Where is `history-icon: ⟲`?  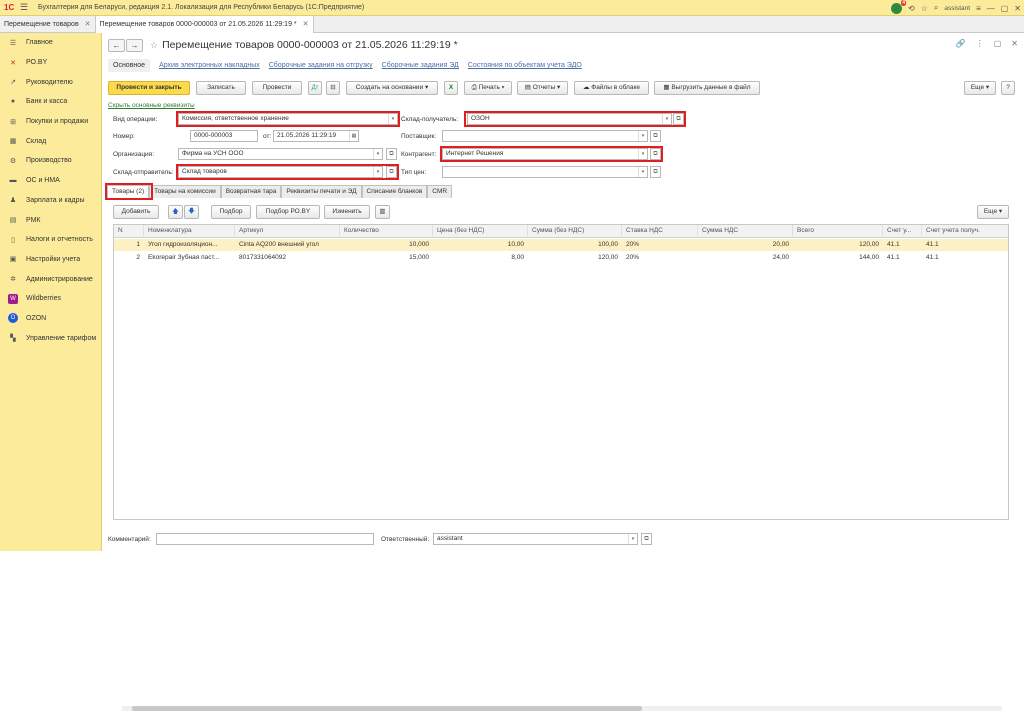 history-icon: ⟲ is located at coordinates (911, 8).